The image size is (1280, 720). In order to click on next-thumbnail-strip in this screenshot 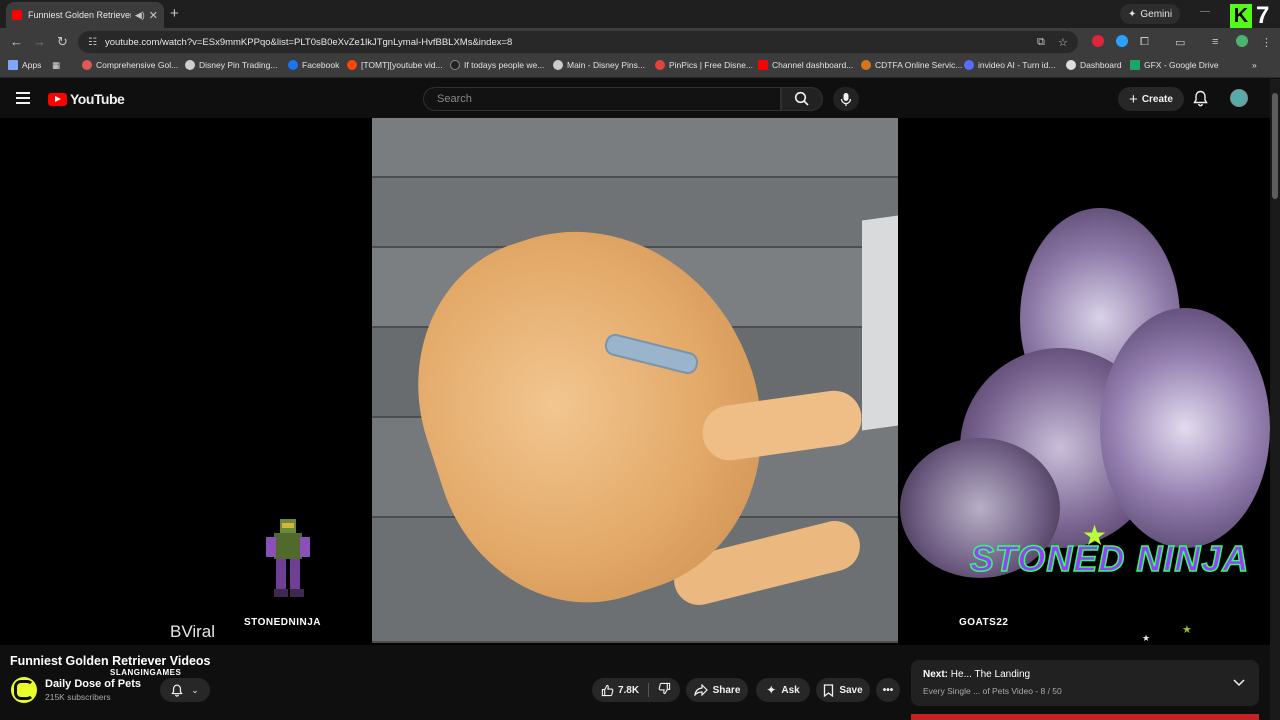, I will do `click(1085, 717)`.